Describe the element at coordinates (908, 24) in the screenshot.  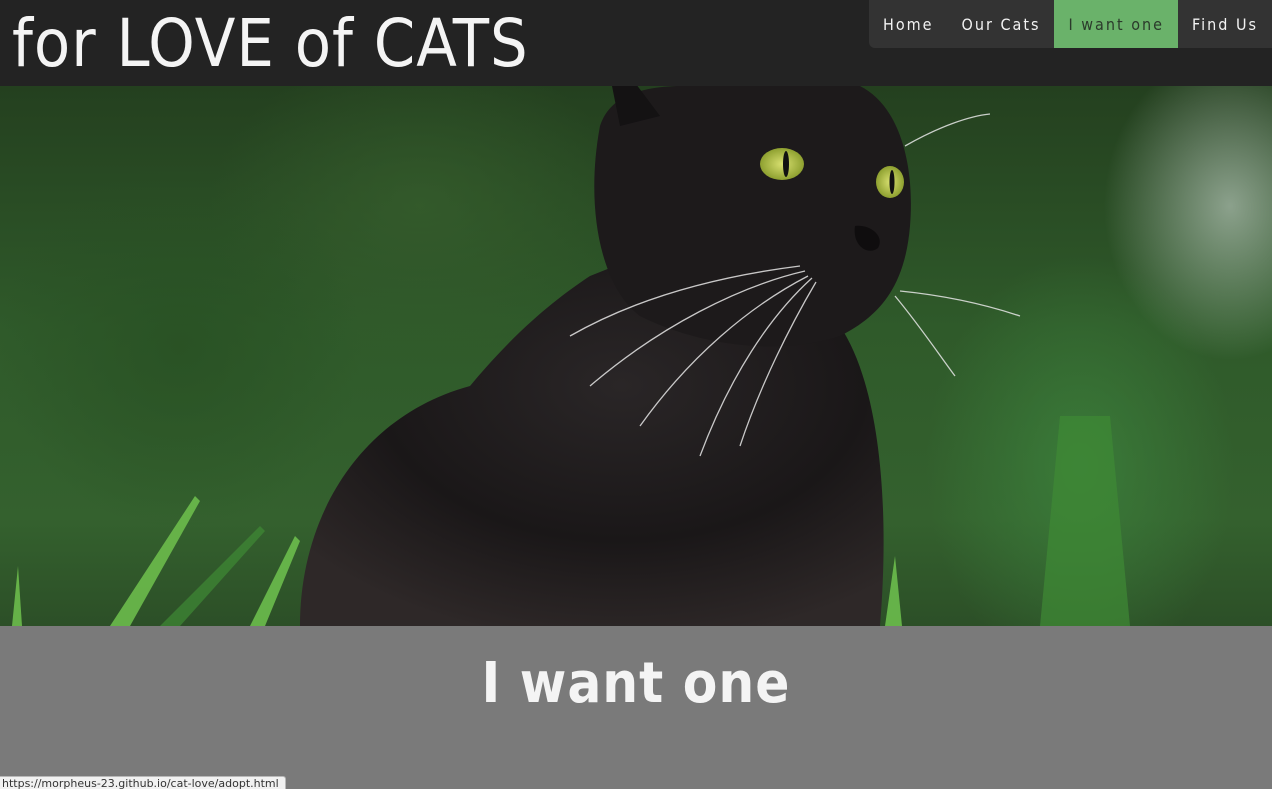
I see `nav-item-home: Home` at that location.